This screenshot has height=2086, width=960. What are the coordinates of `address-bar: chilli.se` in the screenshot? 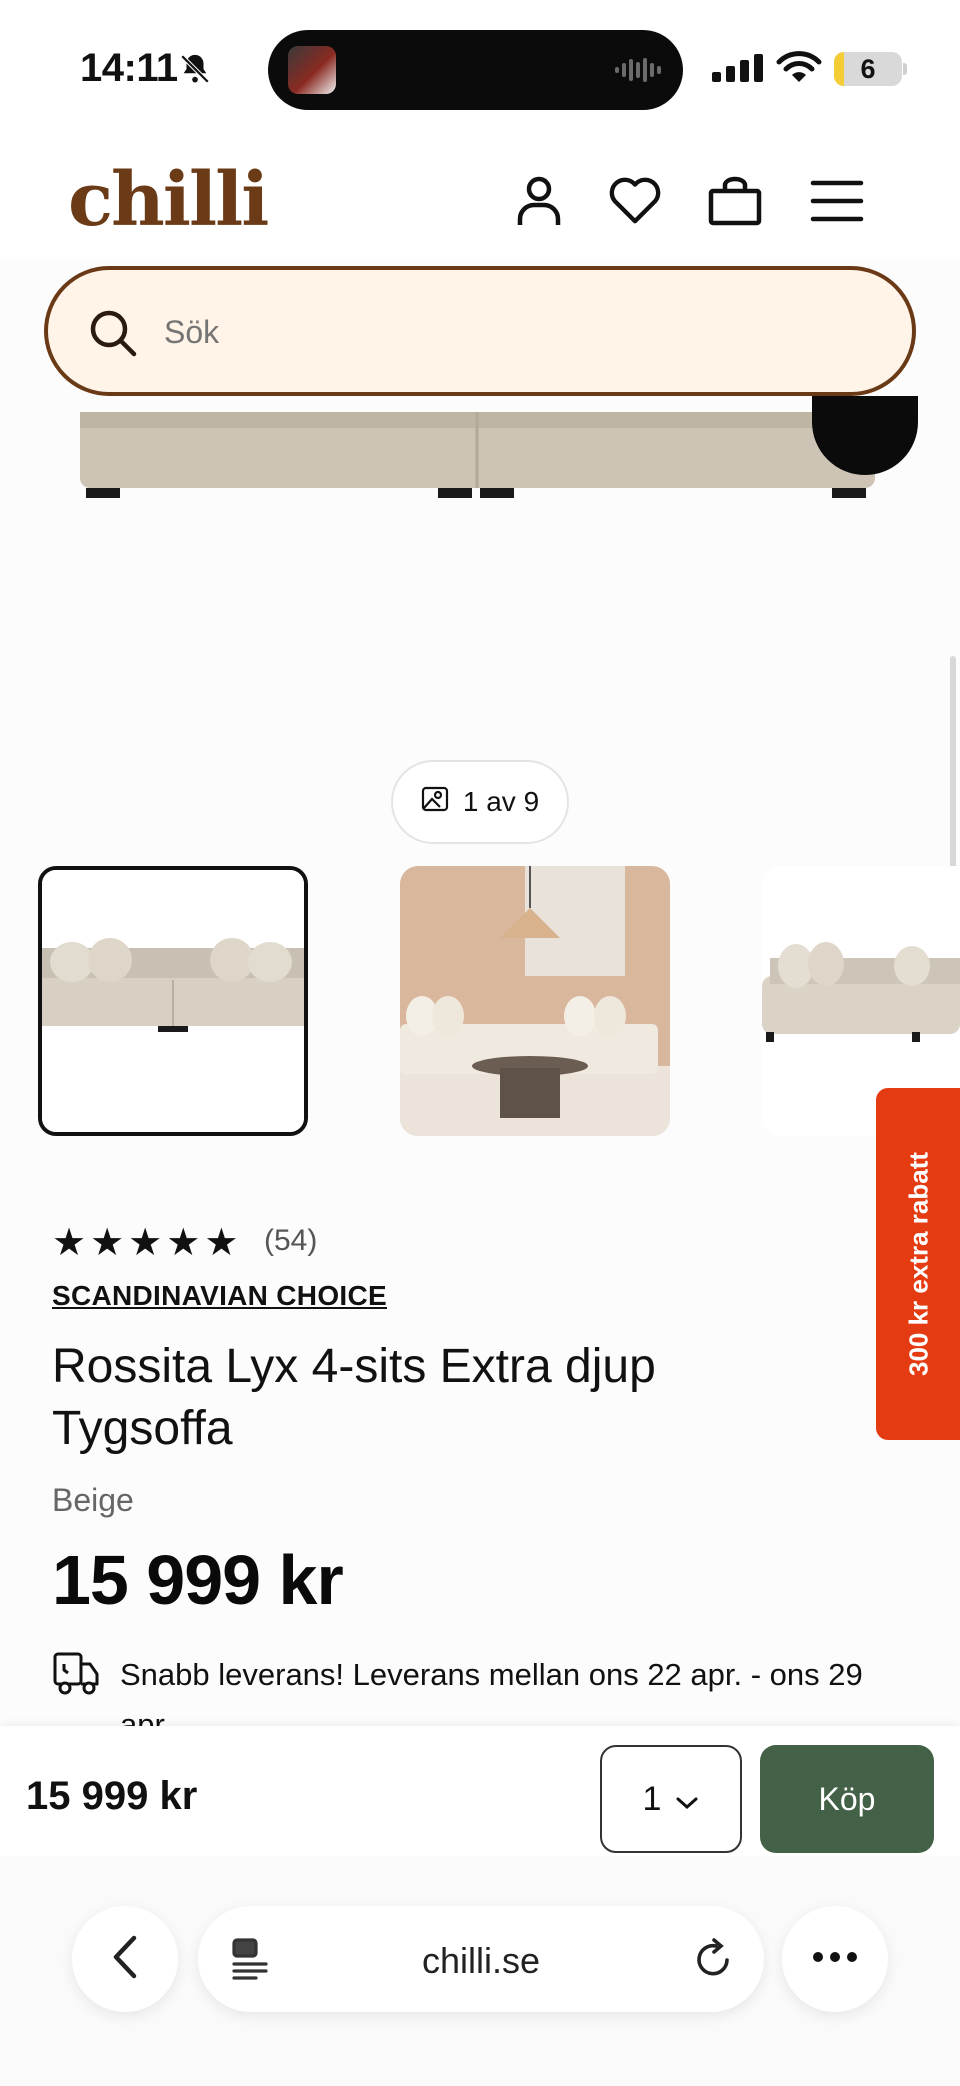 It's located at (481, 1959).